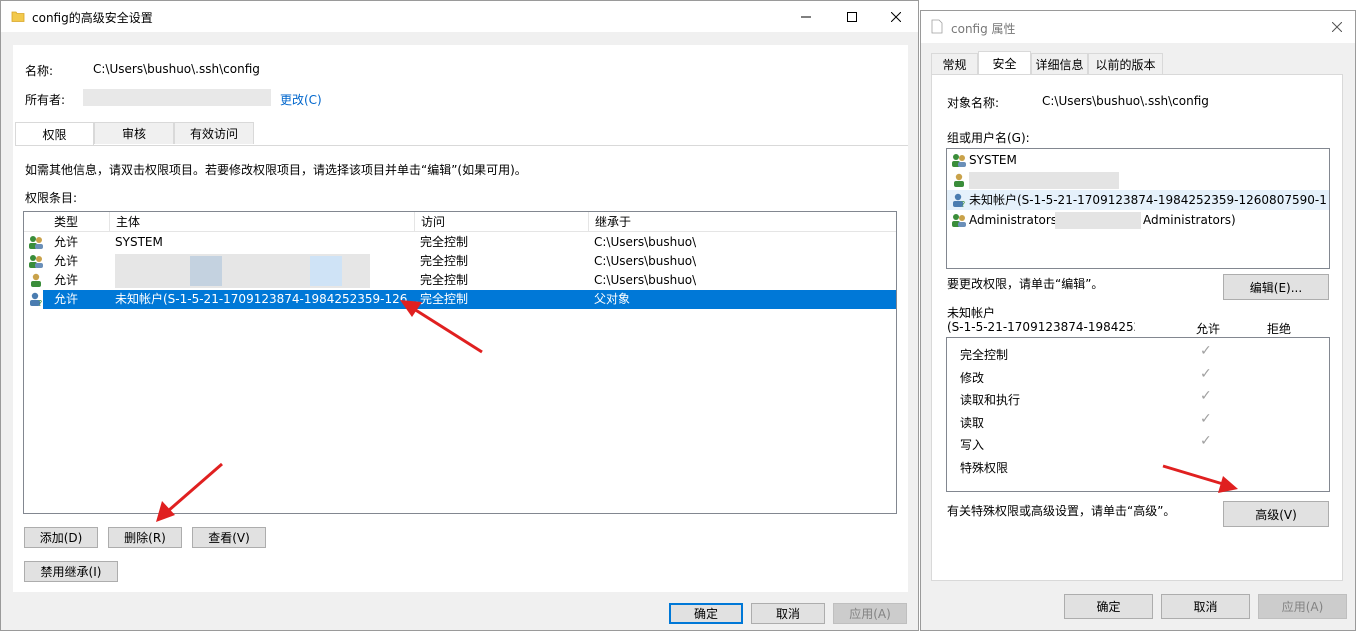 This screenshot has height=631, width=1367. What do you see at coordinates (441, 327) in the screenshot?
I see `arrow-to-selected-entry` at bounding box center [441, 327].